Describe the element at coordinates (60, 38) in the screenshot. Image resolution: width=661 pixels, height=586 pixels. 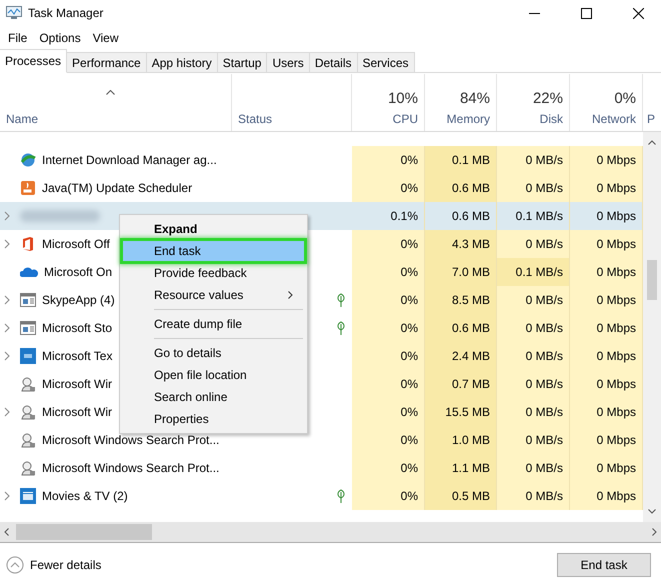
I see `menu-item: Options` at that location.